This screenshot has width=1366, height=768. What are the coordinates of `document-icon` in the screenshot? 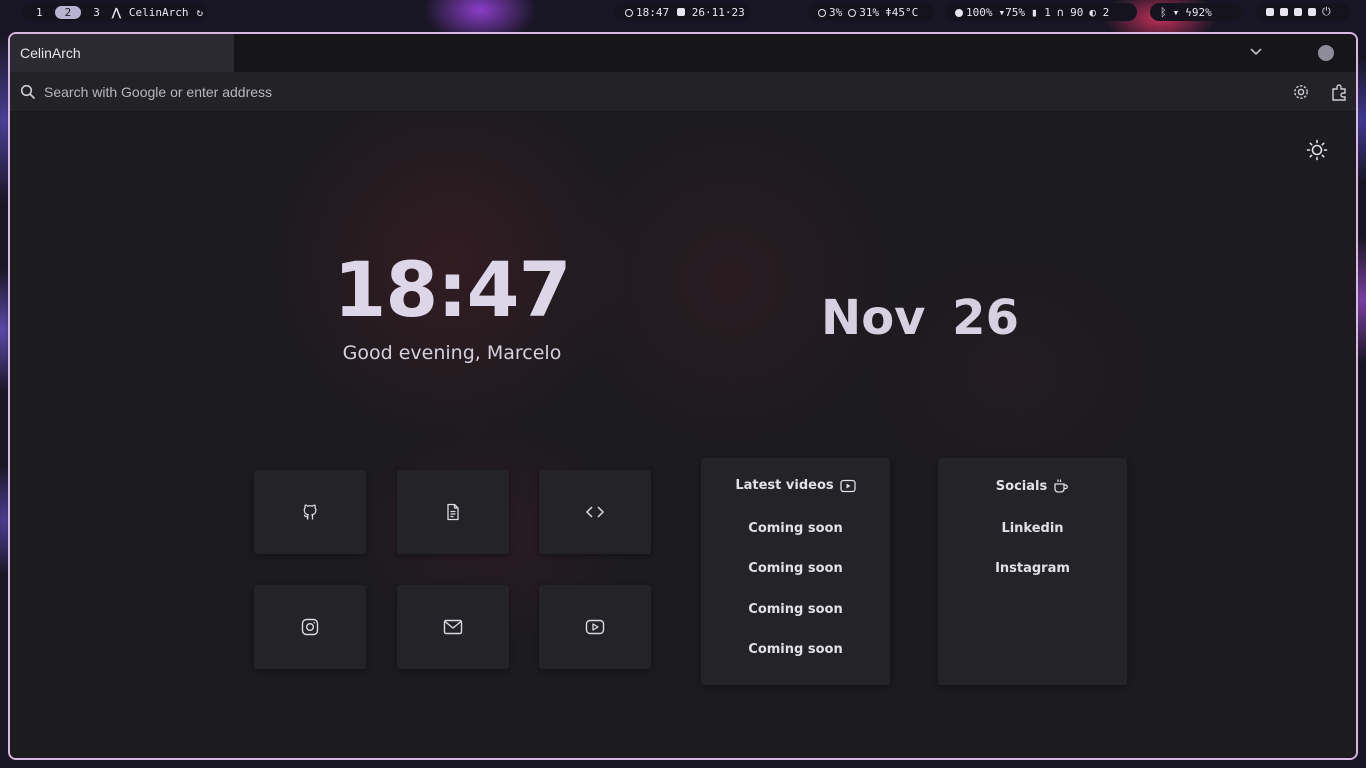 It's located at (453, 512).